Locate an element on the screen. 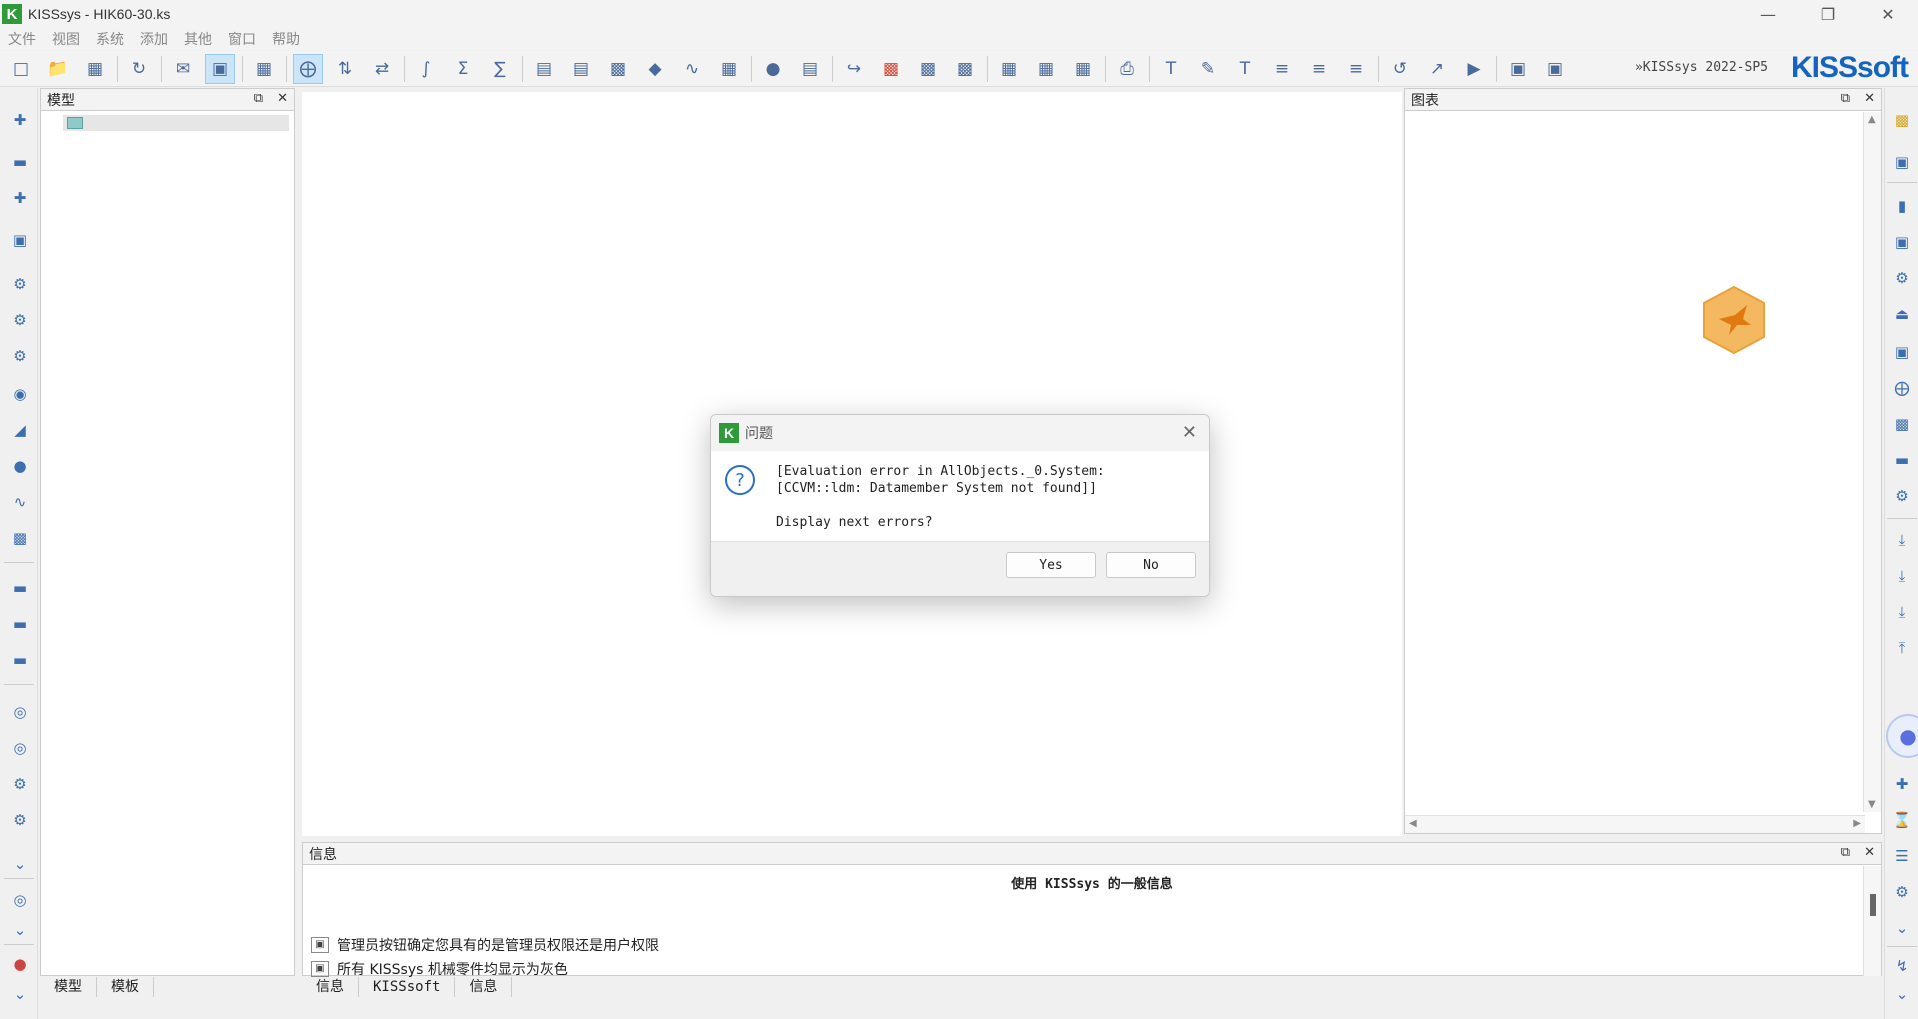  floating-assistant-button: ● is located at coordinates (1902, 736).